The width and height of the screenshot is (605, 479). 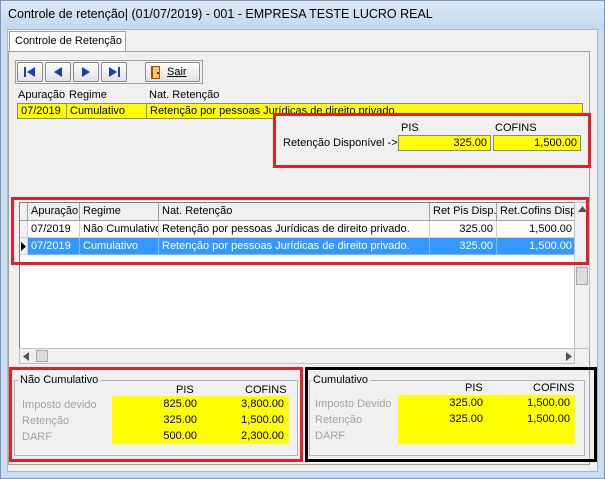 What do you see at coordinates (569, 356) in the screenshot?
I see `scroll-right-icon` at bounding box center [569, 356].